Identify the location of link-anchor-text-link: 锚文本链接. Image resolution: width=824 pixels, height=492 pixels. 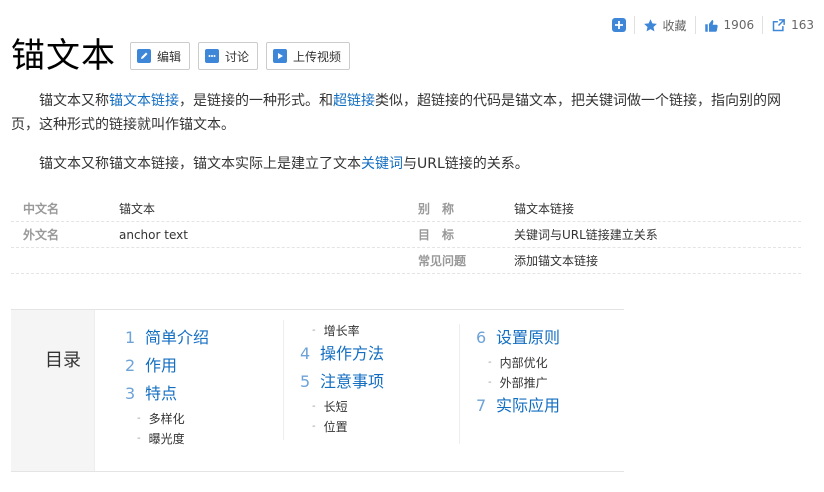
(144, 101).